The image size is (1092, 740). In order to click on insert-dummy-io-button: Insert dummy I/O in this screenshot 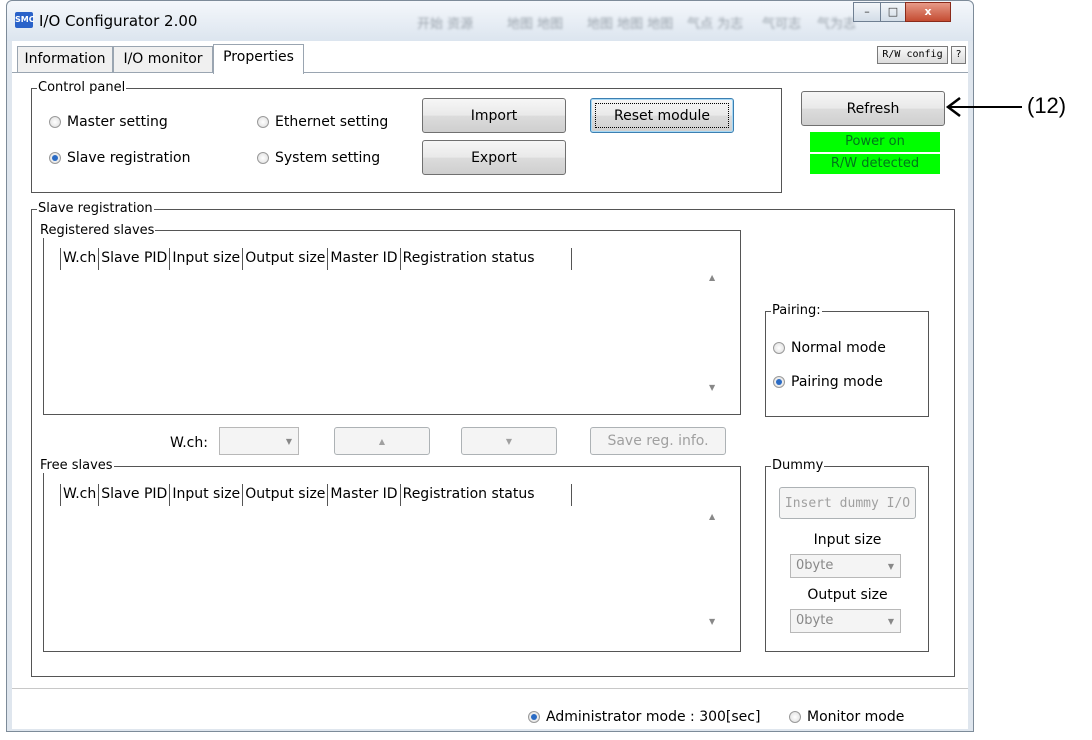, I will do `click(847, 503)`.